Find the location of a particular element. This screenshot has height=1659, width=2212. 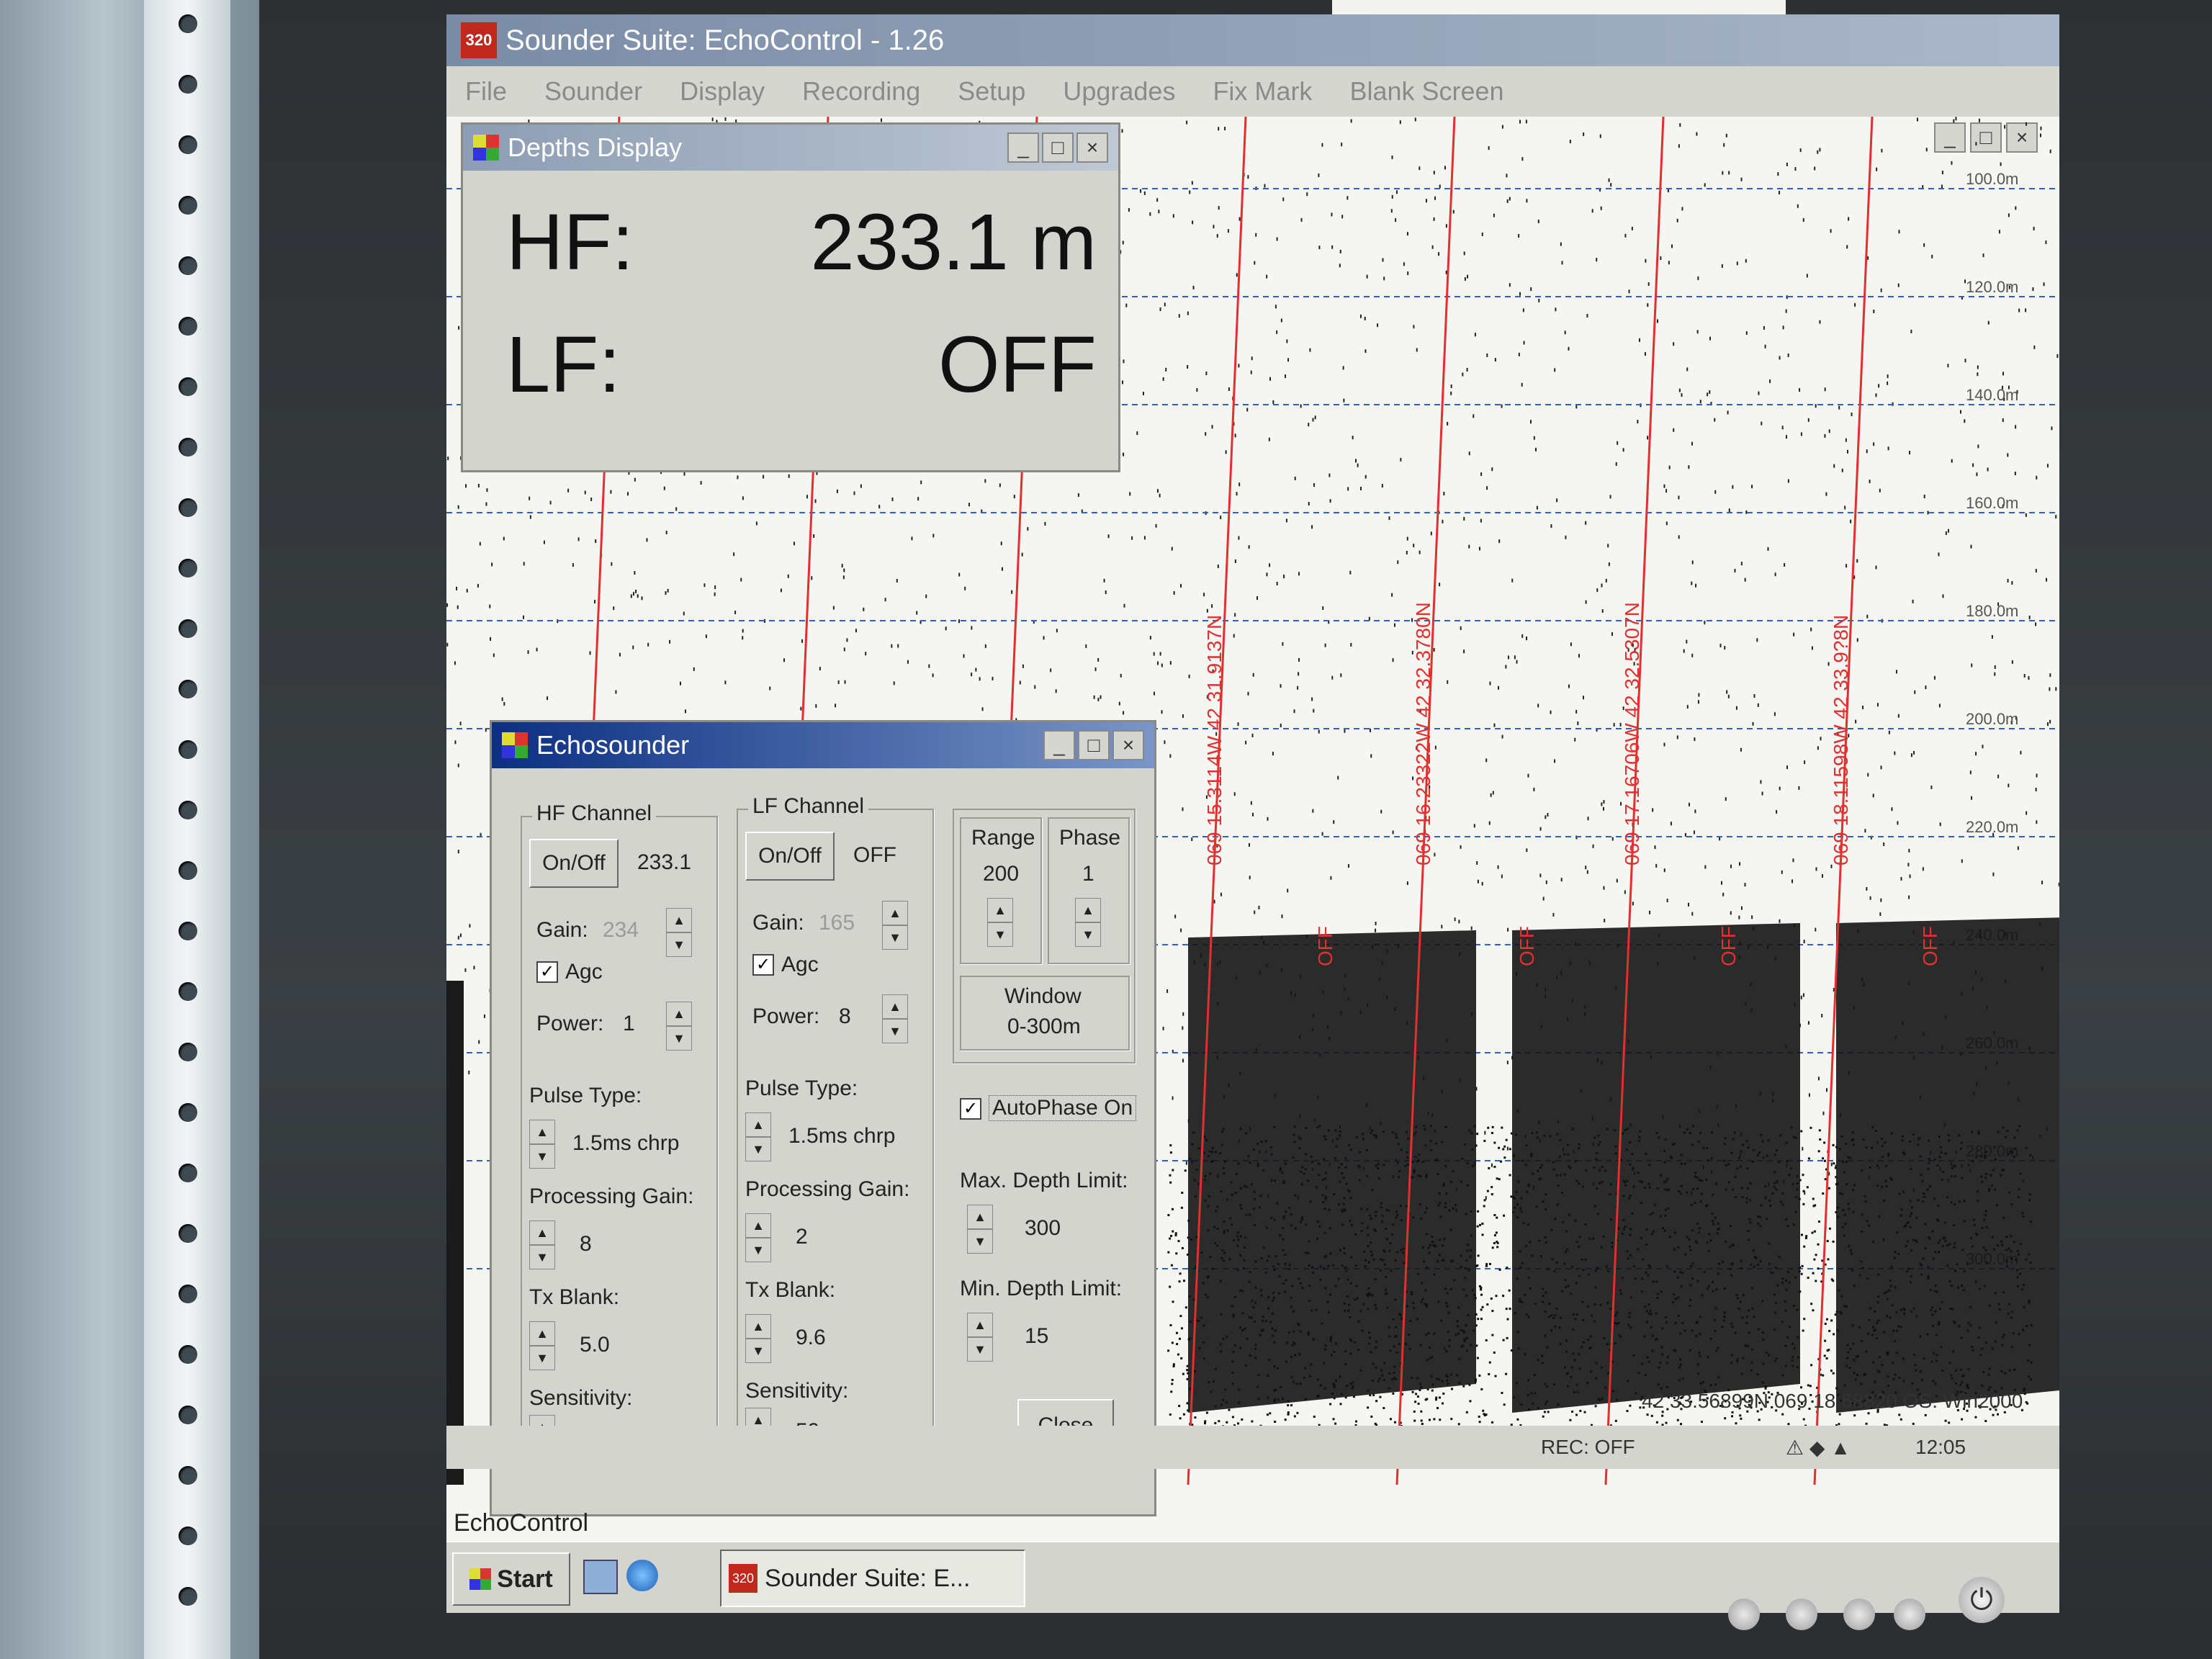

start-button: Start is located at coordinates (511, 1579).